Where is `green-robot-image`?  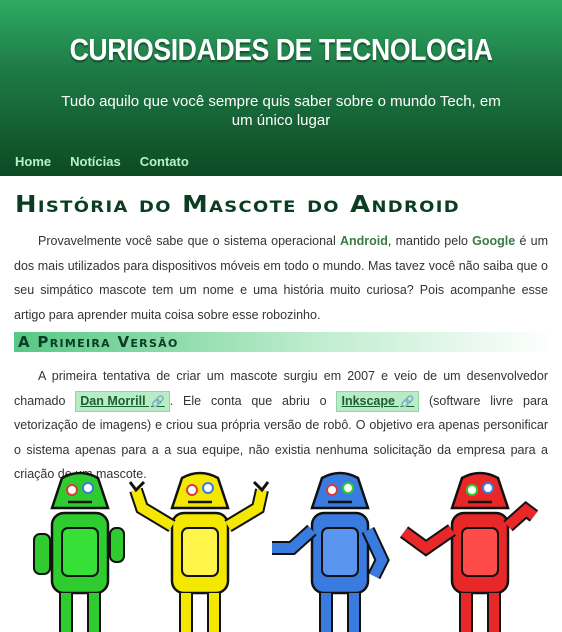
green-robot-image is located at coordinates (79, 551).